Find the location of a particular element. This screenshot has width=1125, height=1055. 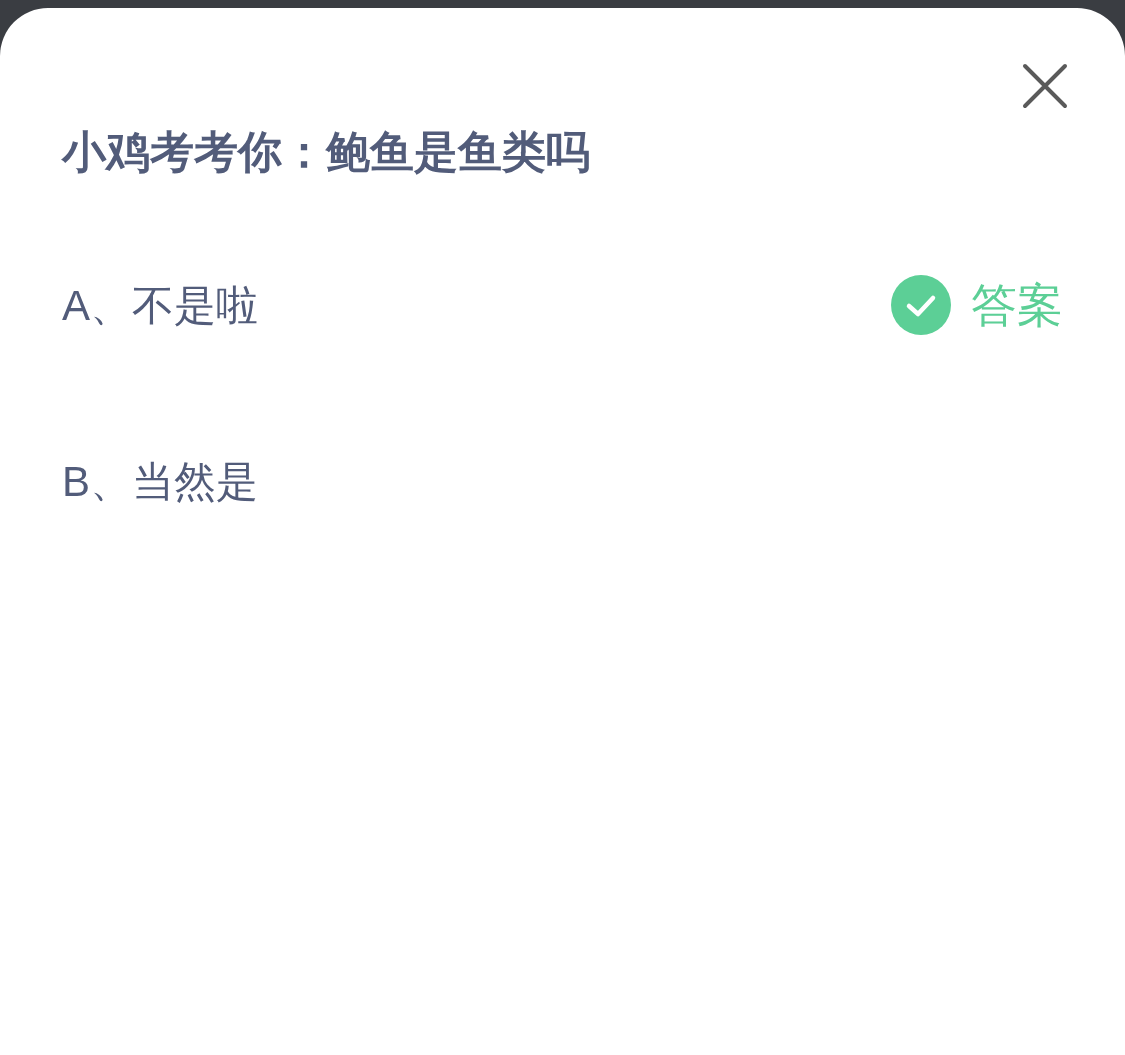

answer-label: 答案 is located at coordinates (1017, 305).